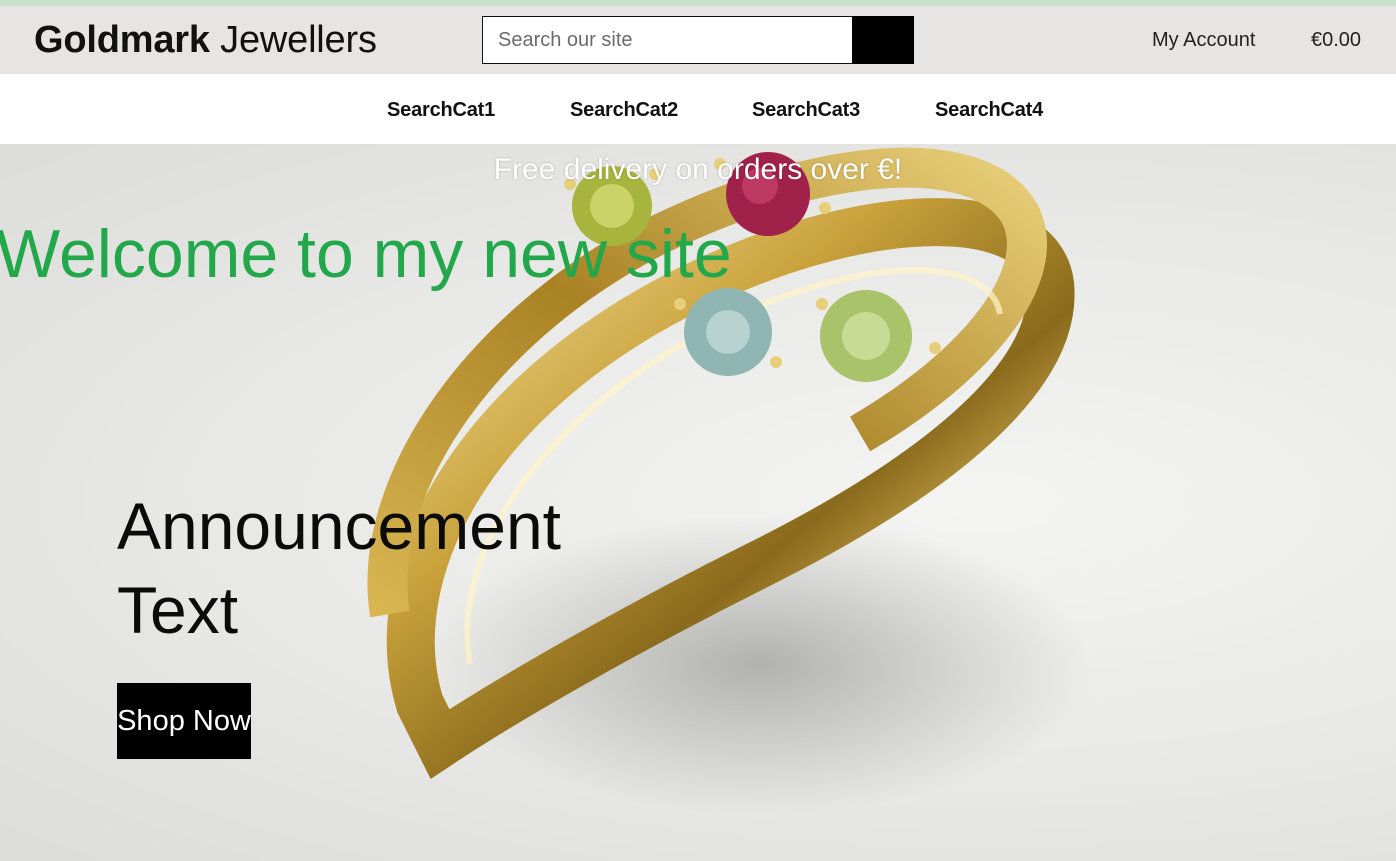 Image resolution: width=1396 pixels, height=861 pixels. What do you see at coordinates (624, 110) in the screenshot?
I see `nav-item-searchcat2: SearchCat2` at bounding box center [624, 110].